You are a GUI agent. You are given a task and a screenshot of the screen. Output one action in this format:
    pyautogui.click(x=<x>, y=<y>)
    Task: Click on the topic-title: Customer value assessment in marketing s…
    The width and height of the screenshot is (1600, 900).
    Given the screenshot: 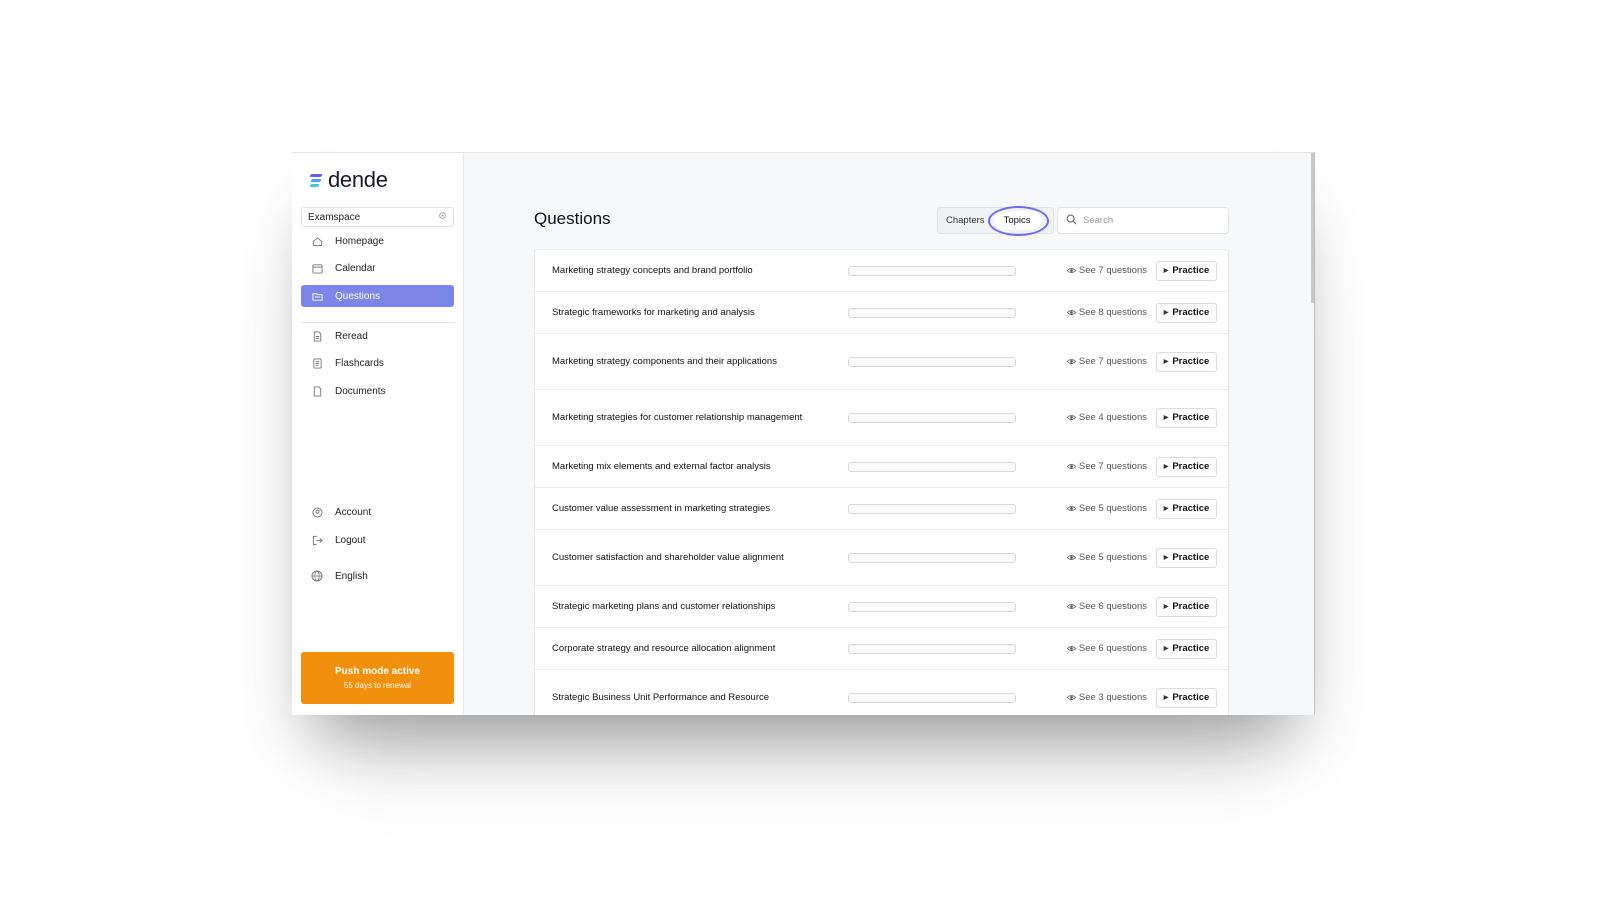 What is the action you would take?
    pyautogui.click(x=661, y=508)
    